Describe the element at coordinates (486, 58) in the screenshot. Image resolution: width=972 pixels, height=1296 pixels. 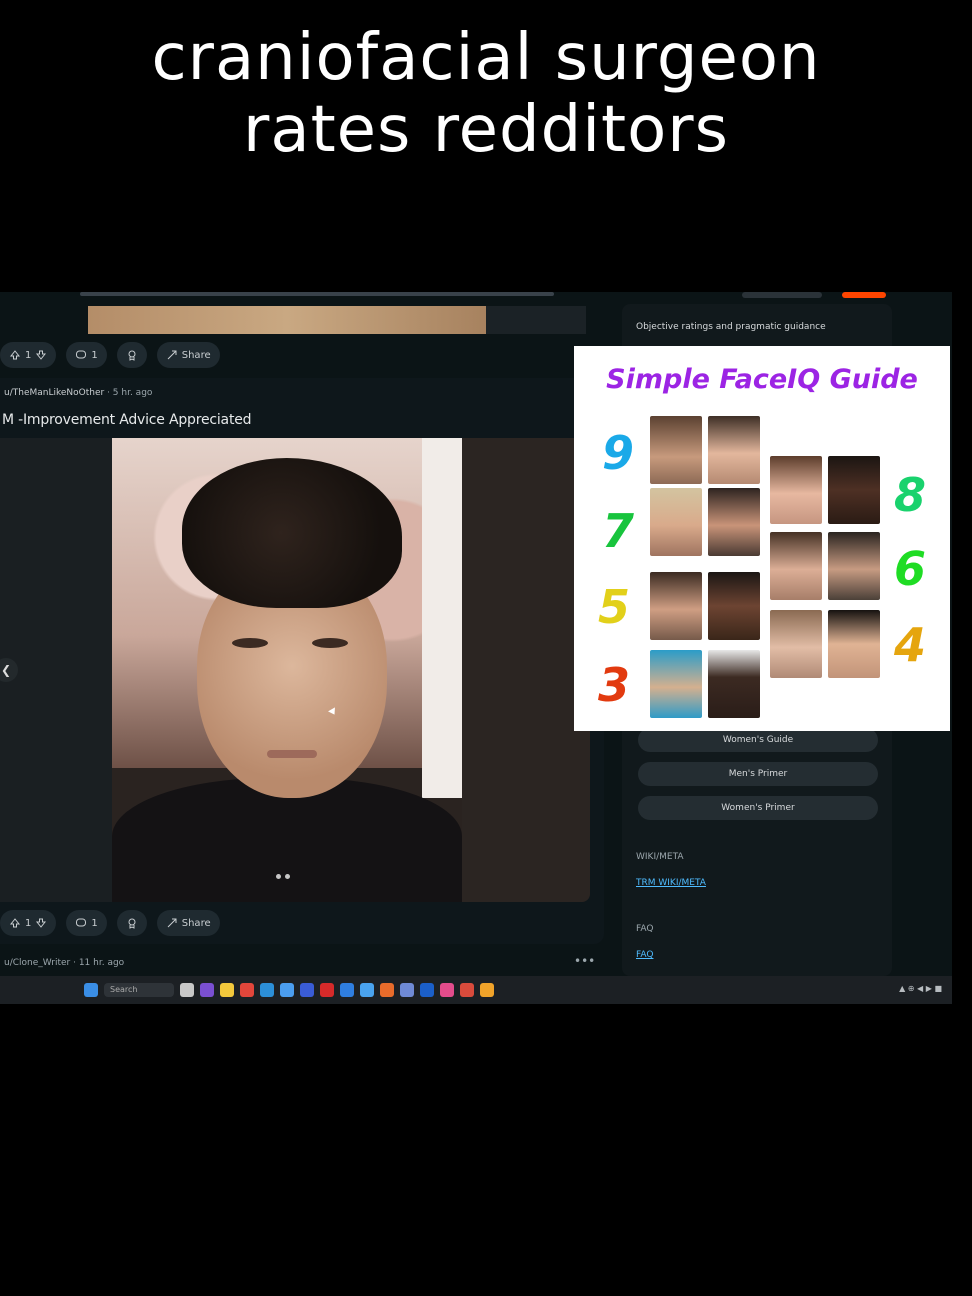
I see `caption-line-1: craniofacial surgeon` at that location.